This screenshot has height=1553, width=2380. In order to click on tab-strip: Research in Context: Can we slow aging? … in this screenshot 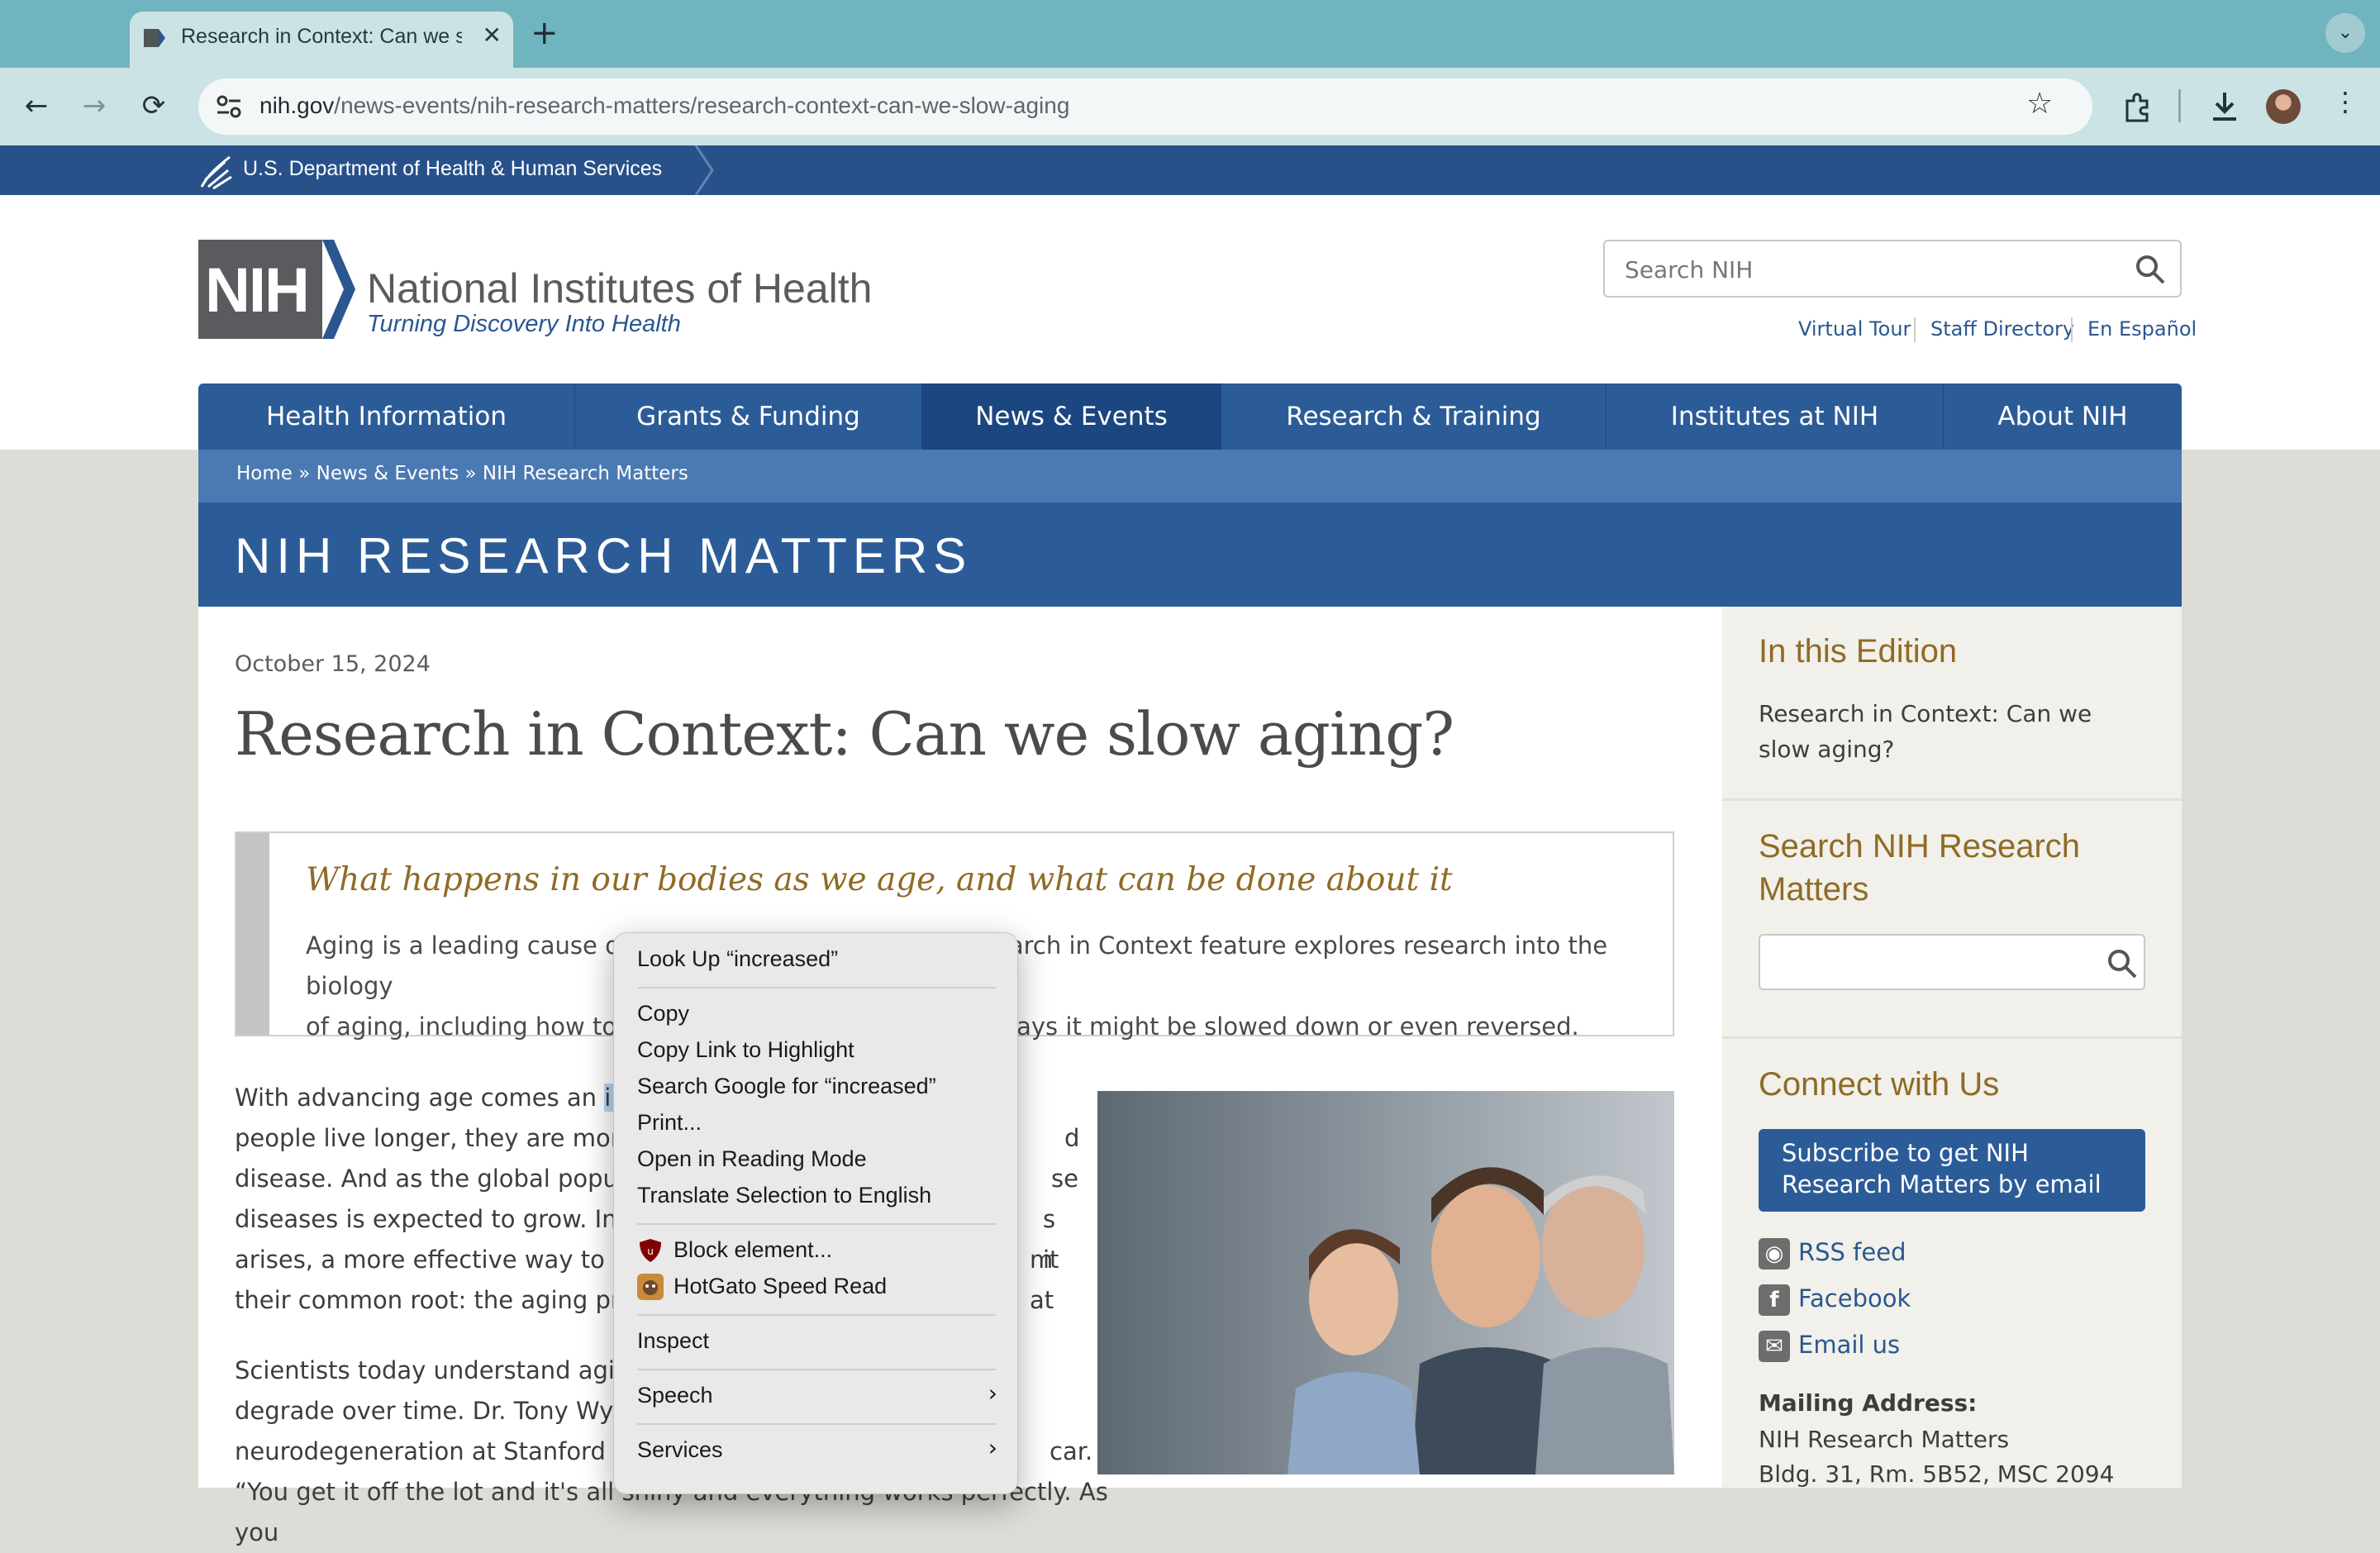, I will do `click(1190, 34)`.